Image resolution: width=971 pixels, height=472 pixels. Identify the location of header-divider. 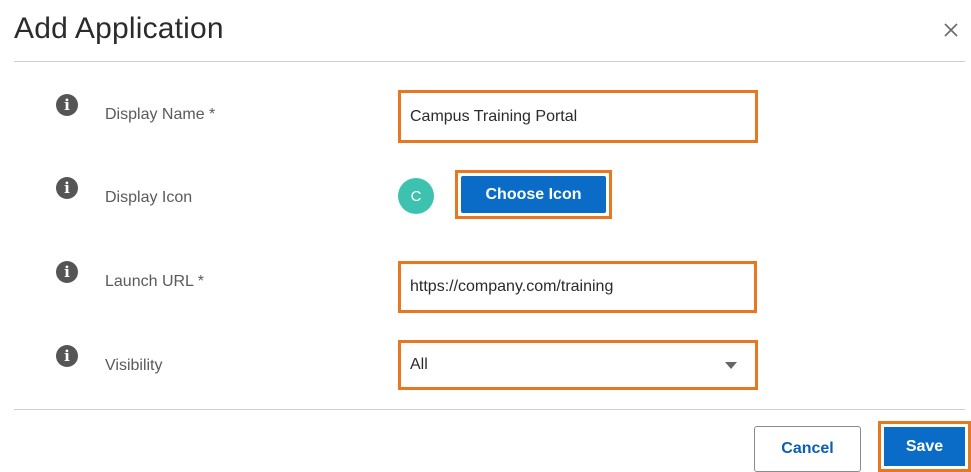
(489, 61).